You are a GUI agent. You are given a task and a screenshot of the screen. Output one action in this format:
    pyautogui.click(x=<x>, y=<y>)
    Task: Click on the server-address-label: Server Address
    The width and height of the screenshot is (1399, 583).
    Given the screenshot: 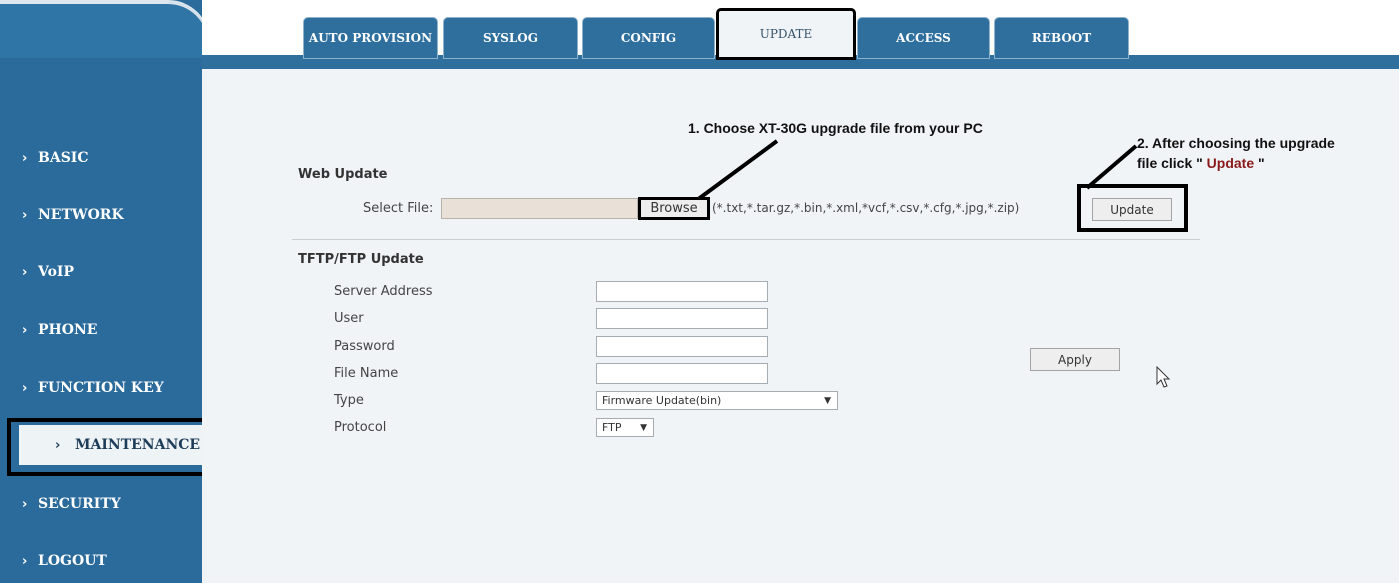 What is the action you would take?
    pyautogui.click(x=383, y=291)
    